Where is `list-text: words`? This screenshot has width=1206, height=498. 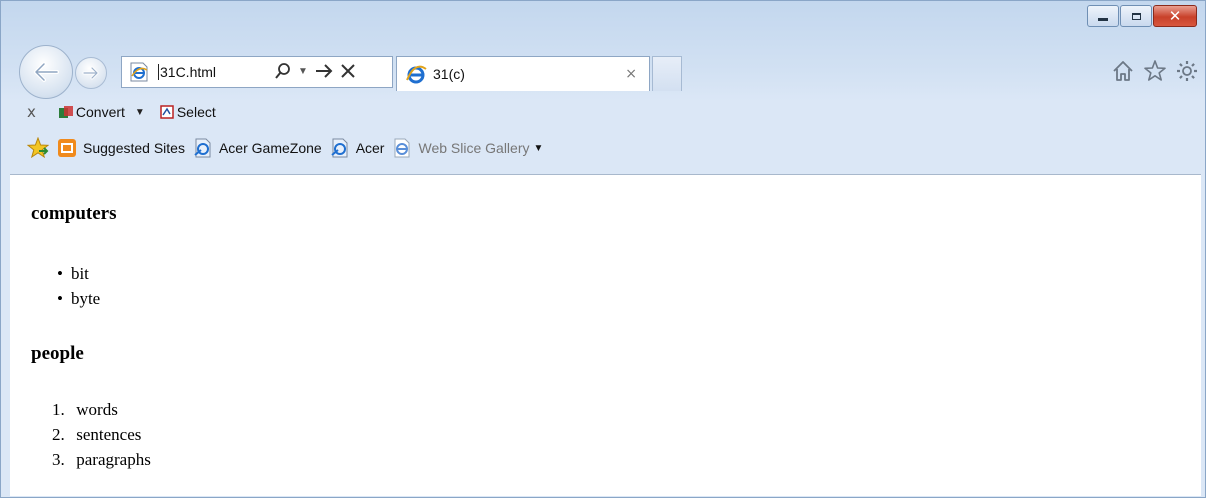 list-text: words is located at coordinates (97, 409).